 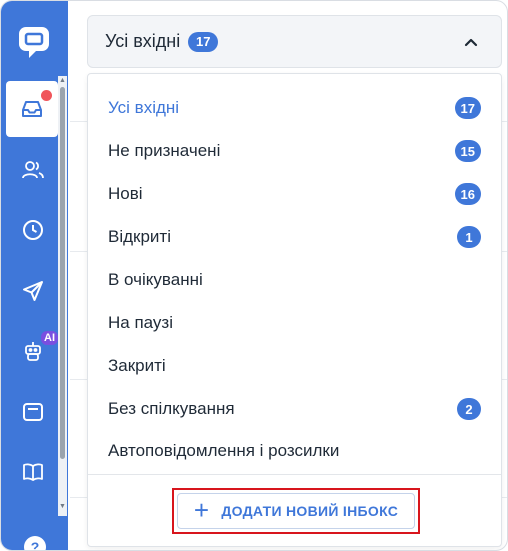 What do you see at coordinates (164, 150) in the screenshot?
I see `filter-item-label: Не призначені` at bounding box center [164, 150].